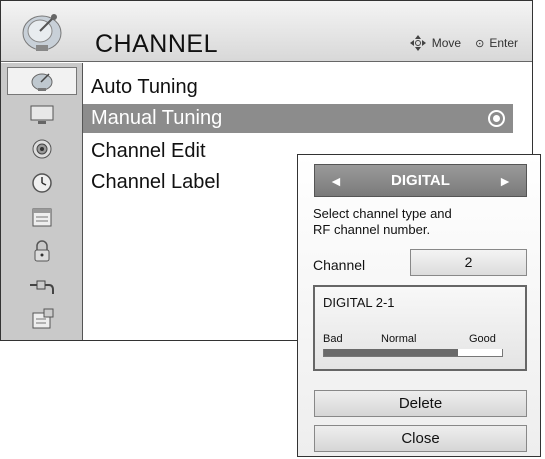  Describe the element at coordinates (382, 213) in the screenshot. I see `instruction-line-1: Select channel type and` at that location.